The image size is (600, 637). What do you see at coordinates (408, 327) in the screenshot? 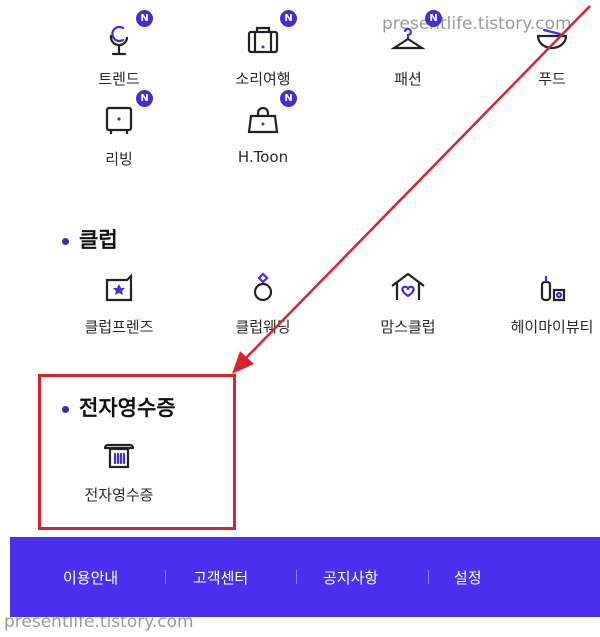
I see `club-item-label: 맘스클럽` at bounding box center [408, 327].